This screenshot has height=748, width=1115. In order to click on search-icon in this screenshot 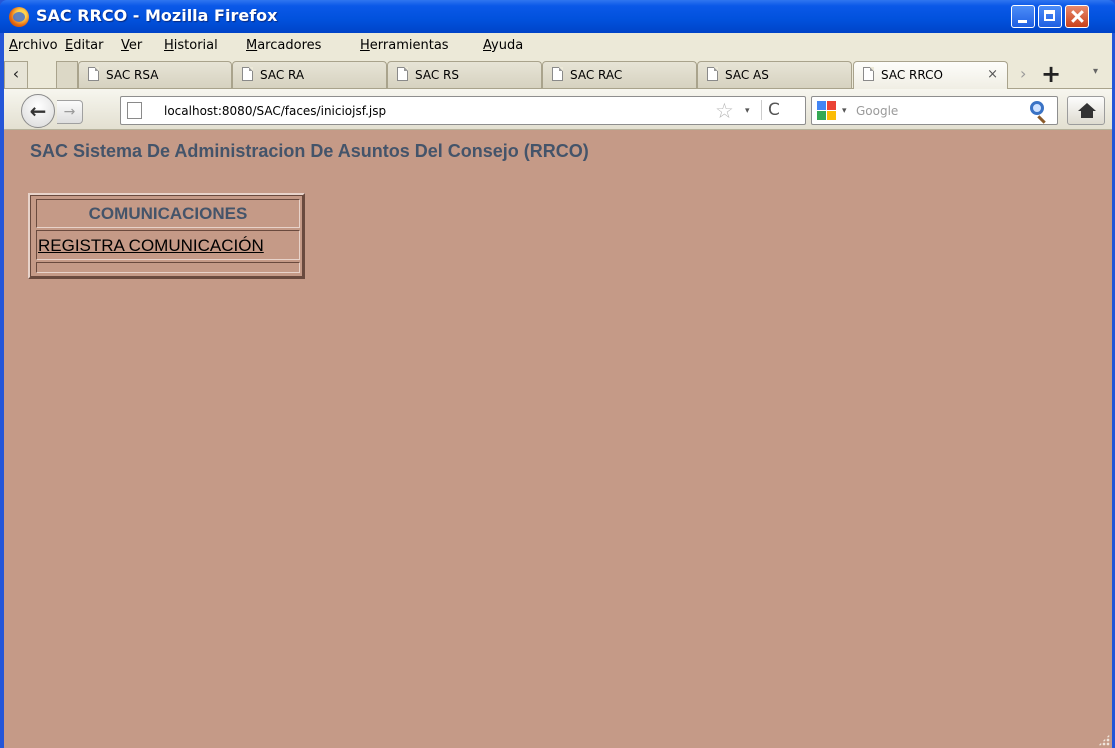, I will do `click(1037, 108)`.